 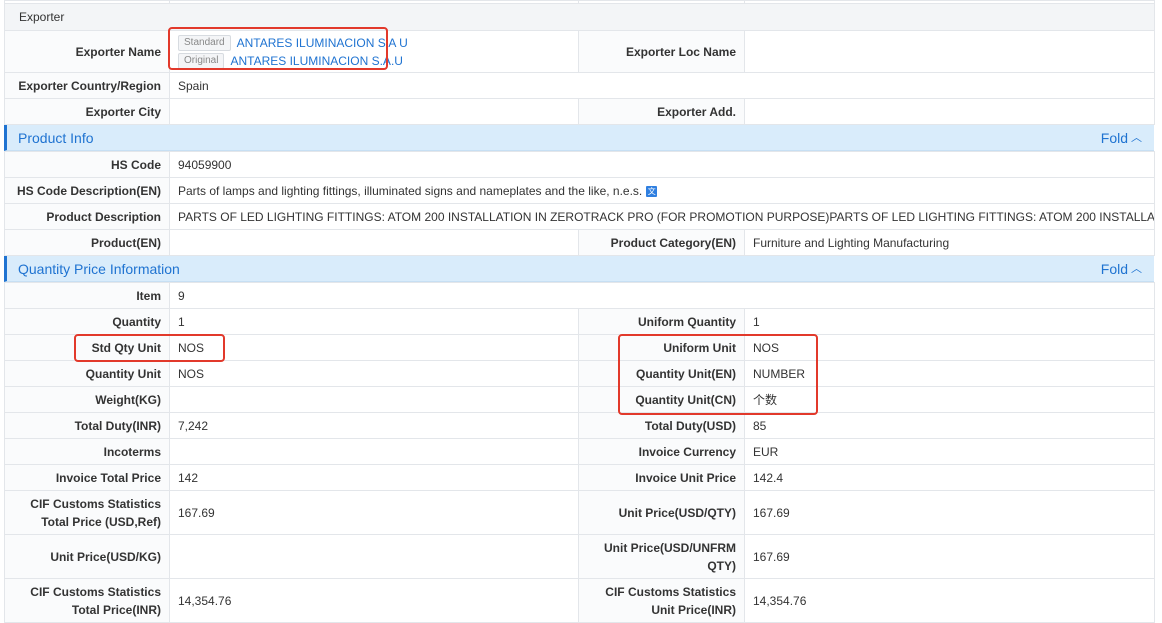 I want to click on quantity-label: Quantity, so click(x=87, y=321).